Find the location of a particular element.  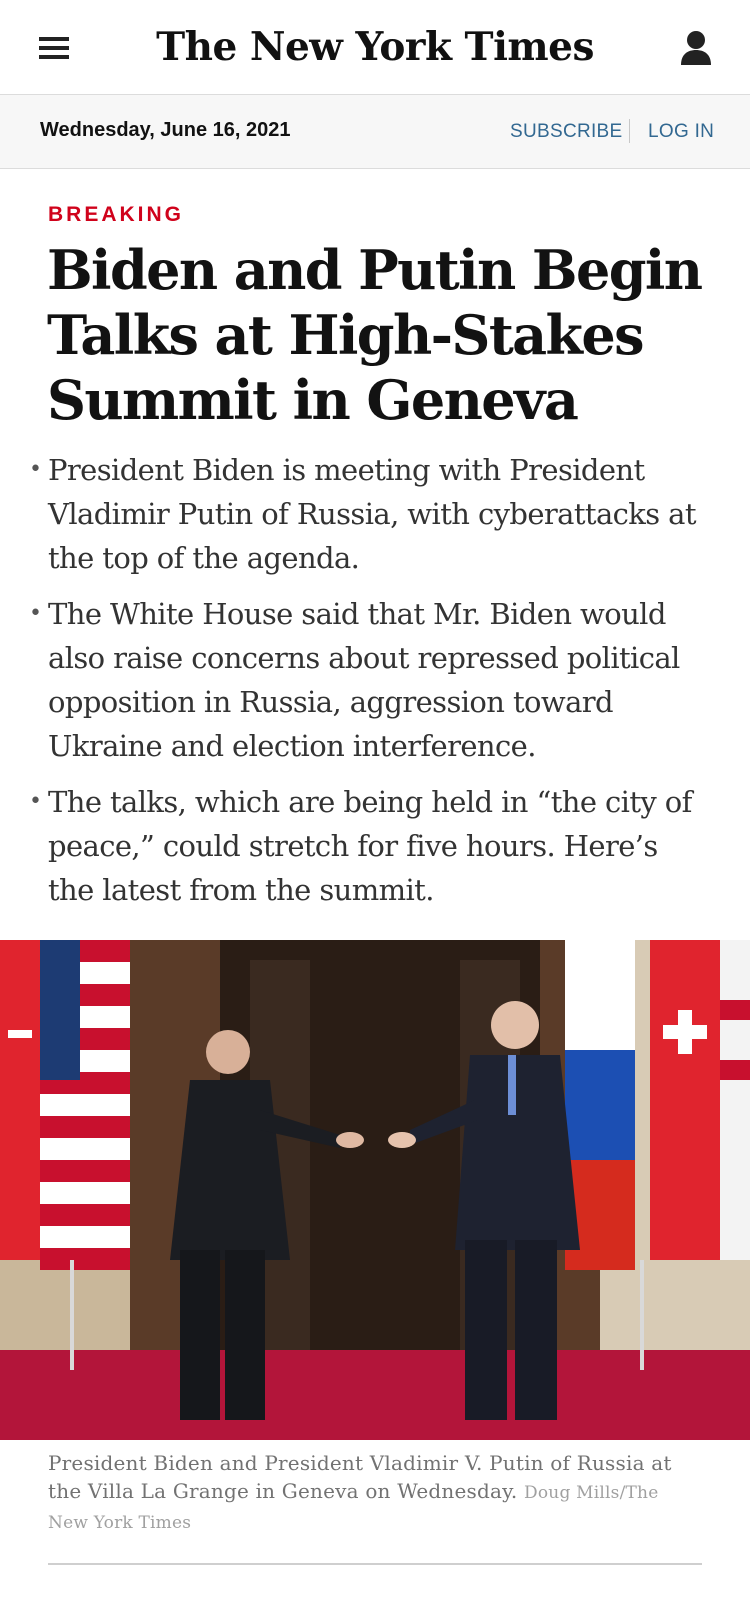

login-link: LOG IN is located at coordinates (681, 132).